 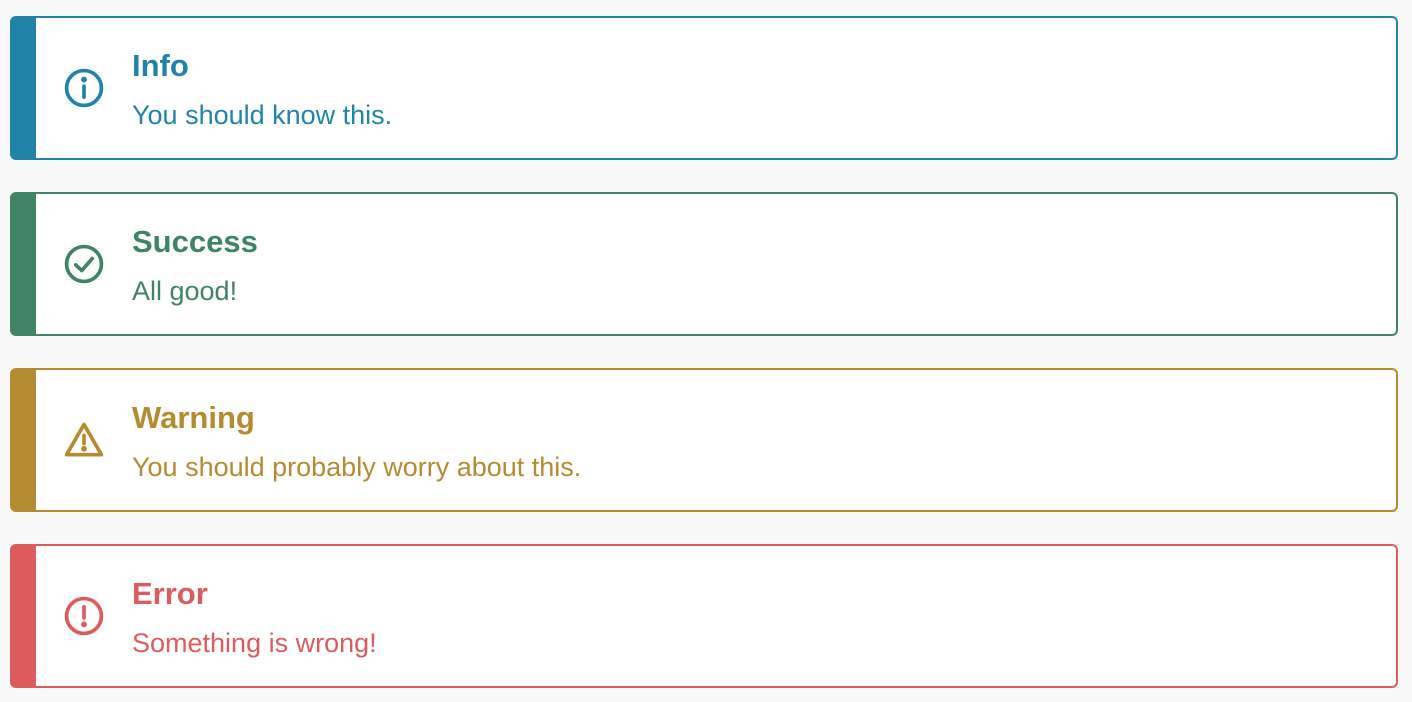 What do you see at coordinates (84, 616) in the screenshot?
I see `error-circle-icon` at bounding box center [84, 616].